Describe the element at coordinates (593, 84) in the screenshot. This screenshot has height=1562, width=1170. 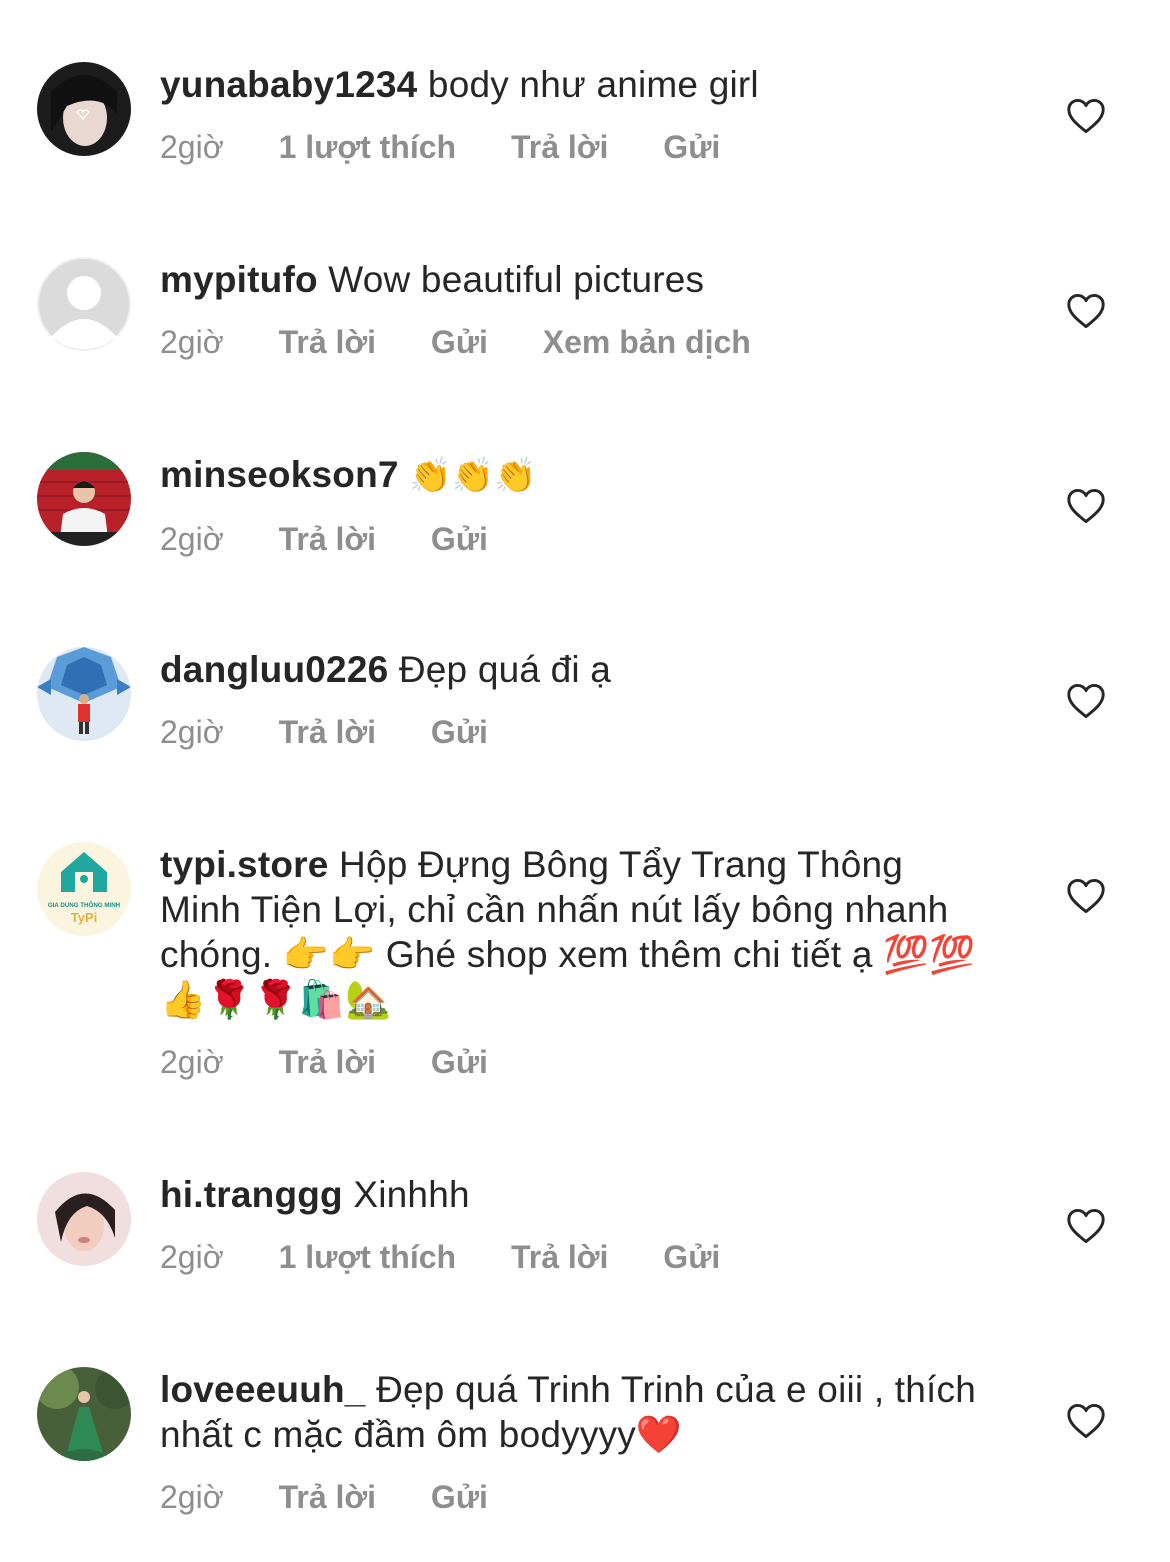
I see `comment-message: body như anime girl` at that location.